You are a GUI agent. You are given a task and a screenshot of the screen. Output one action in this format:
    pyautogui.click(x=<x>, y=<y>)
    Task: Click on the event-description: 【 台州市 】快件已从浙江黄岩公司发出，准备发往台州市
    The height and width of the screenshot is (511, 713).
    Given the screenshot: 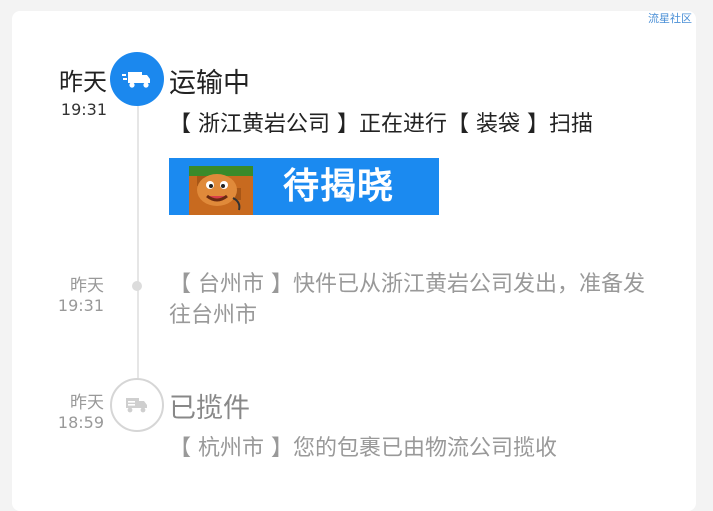 What is the action you would take?
    pyautogui.click(x=407, y=300)
    